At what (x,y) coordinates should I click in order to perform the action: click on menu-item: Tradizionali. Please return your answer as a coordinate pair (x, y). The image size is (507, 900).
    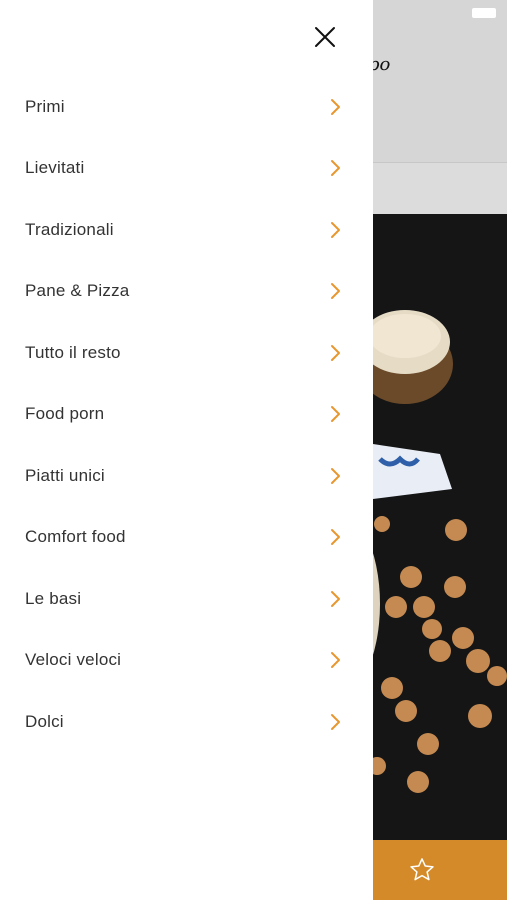
    Looking at the image, I should click on (186, 230).